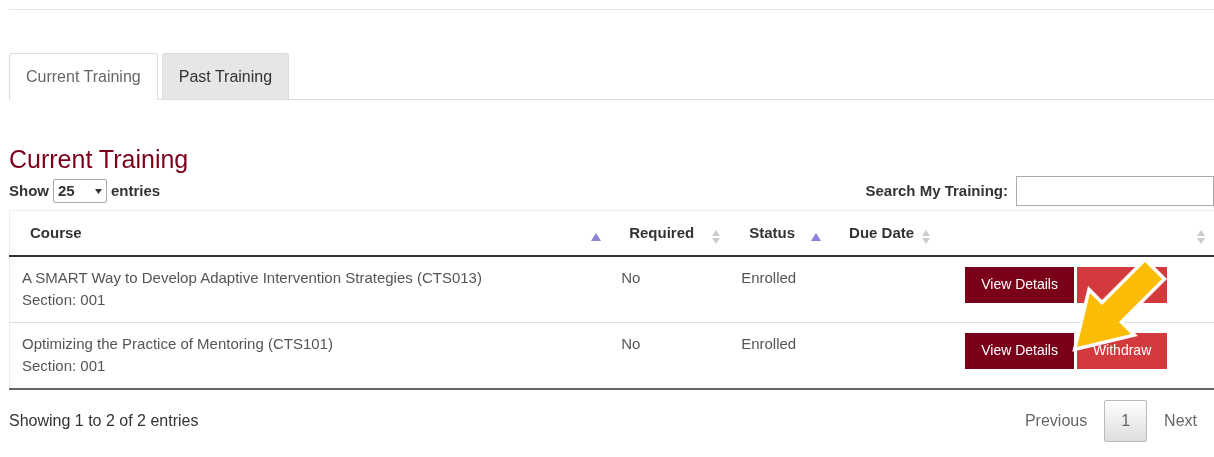  I want to click on search-label: Search My Training:, so click(936, 190).